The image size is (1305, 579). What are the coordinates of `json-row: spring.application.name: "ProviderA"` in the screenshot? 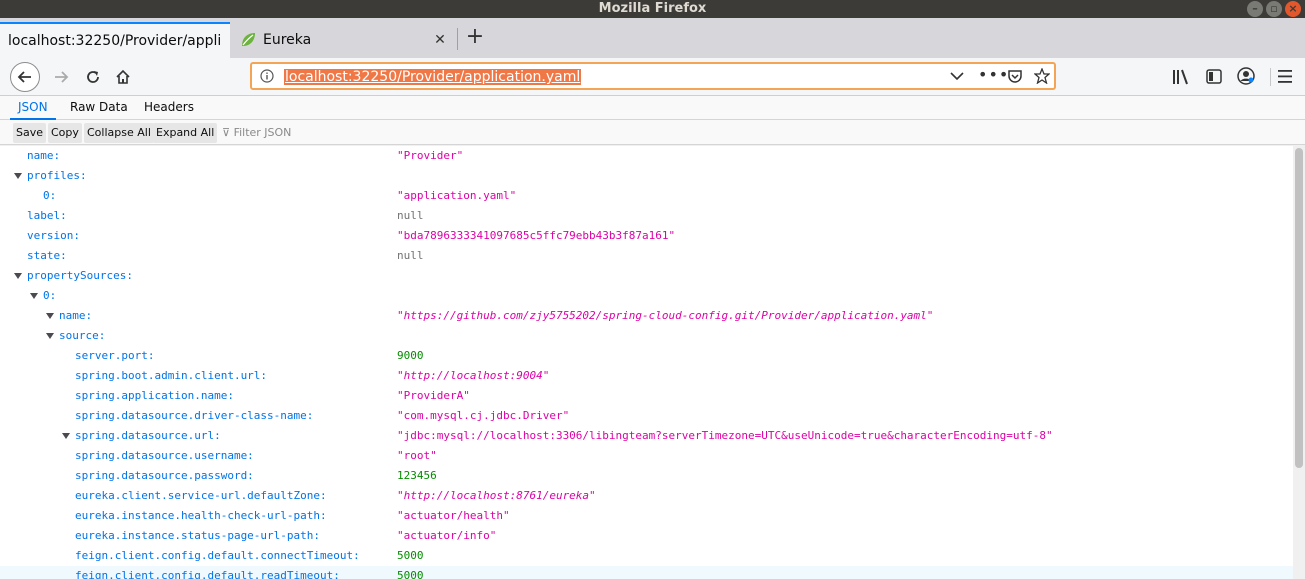 It's located at (646, 396).